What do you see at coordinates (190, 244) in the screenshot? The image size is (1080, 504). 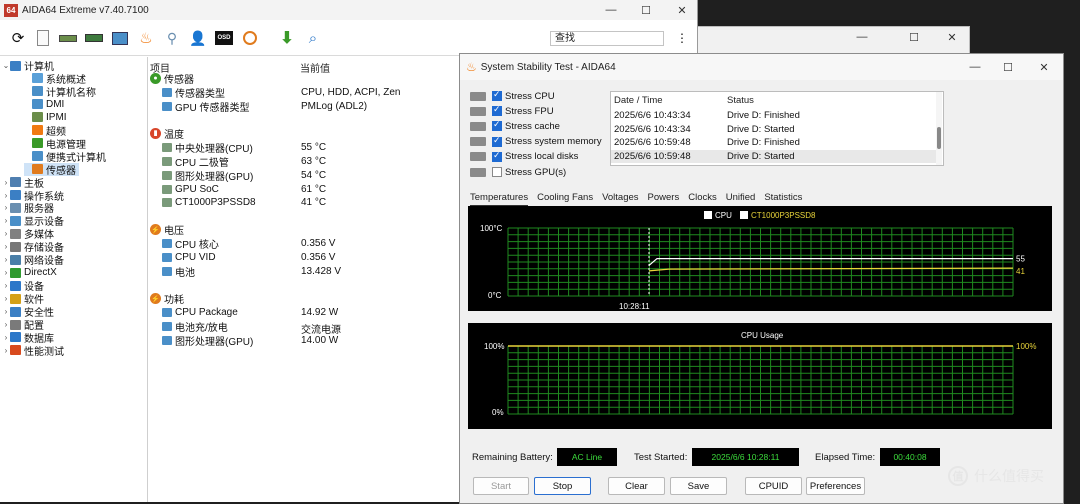 I see `sensor-row: CPU 核心` at bounding box center [190, 244].